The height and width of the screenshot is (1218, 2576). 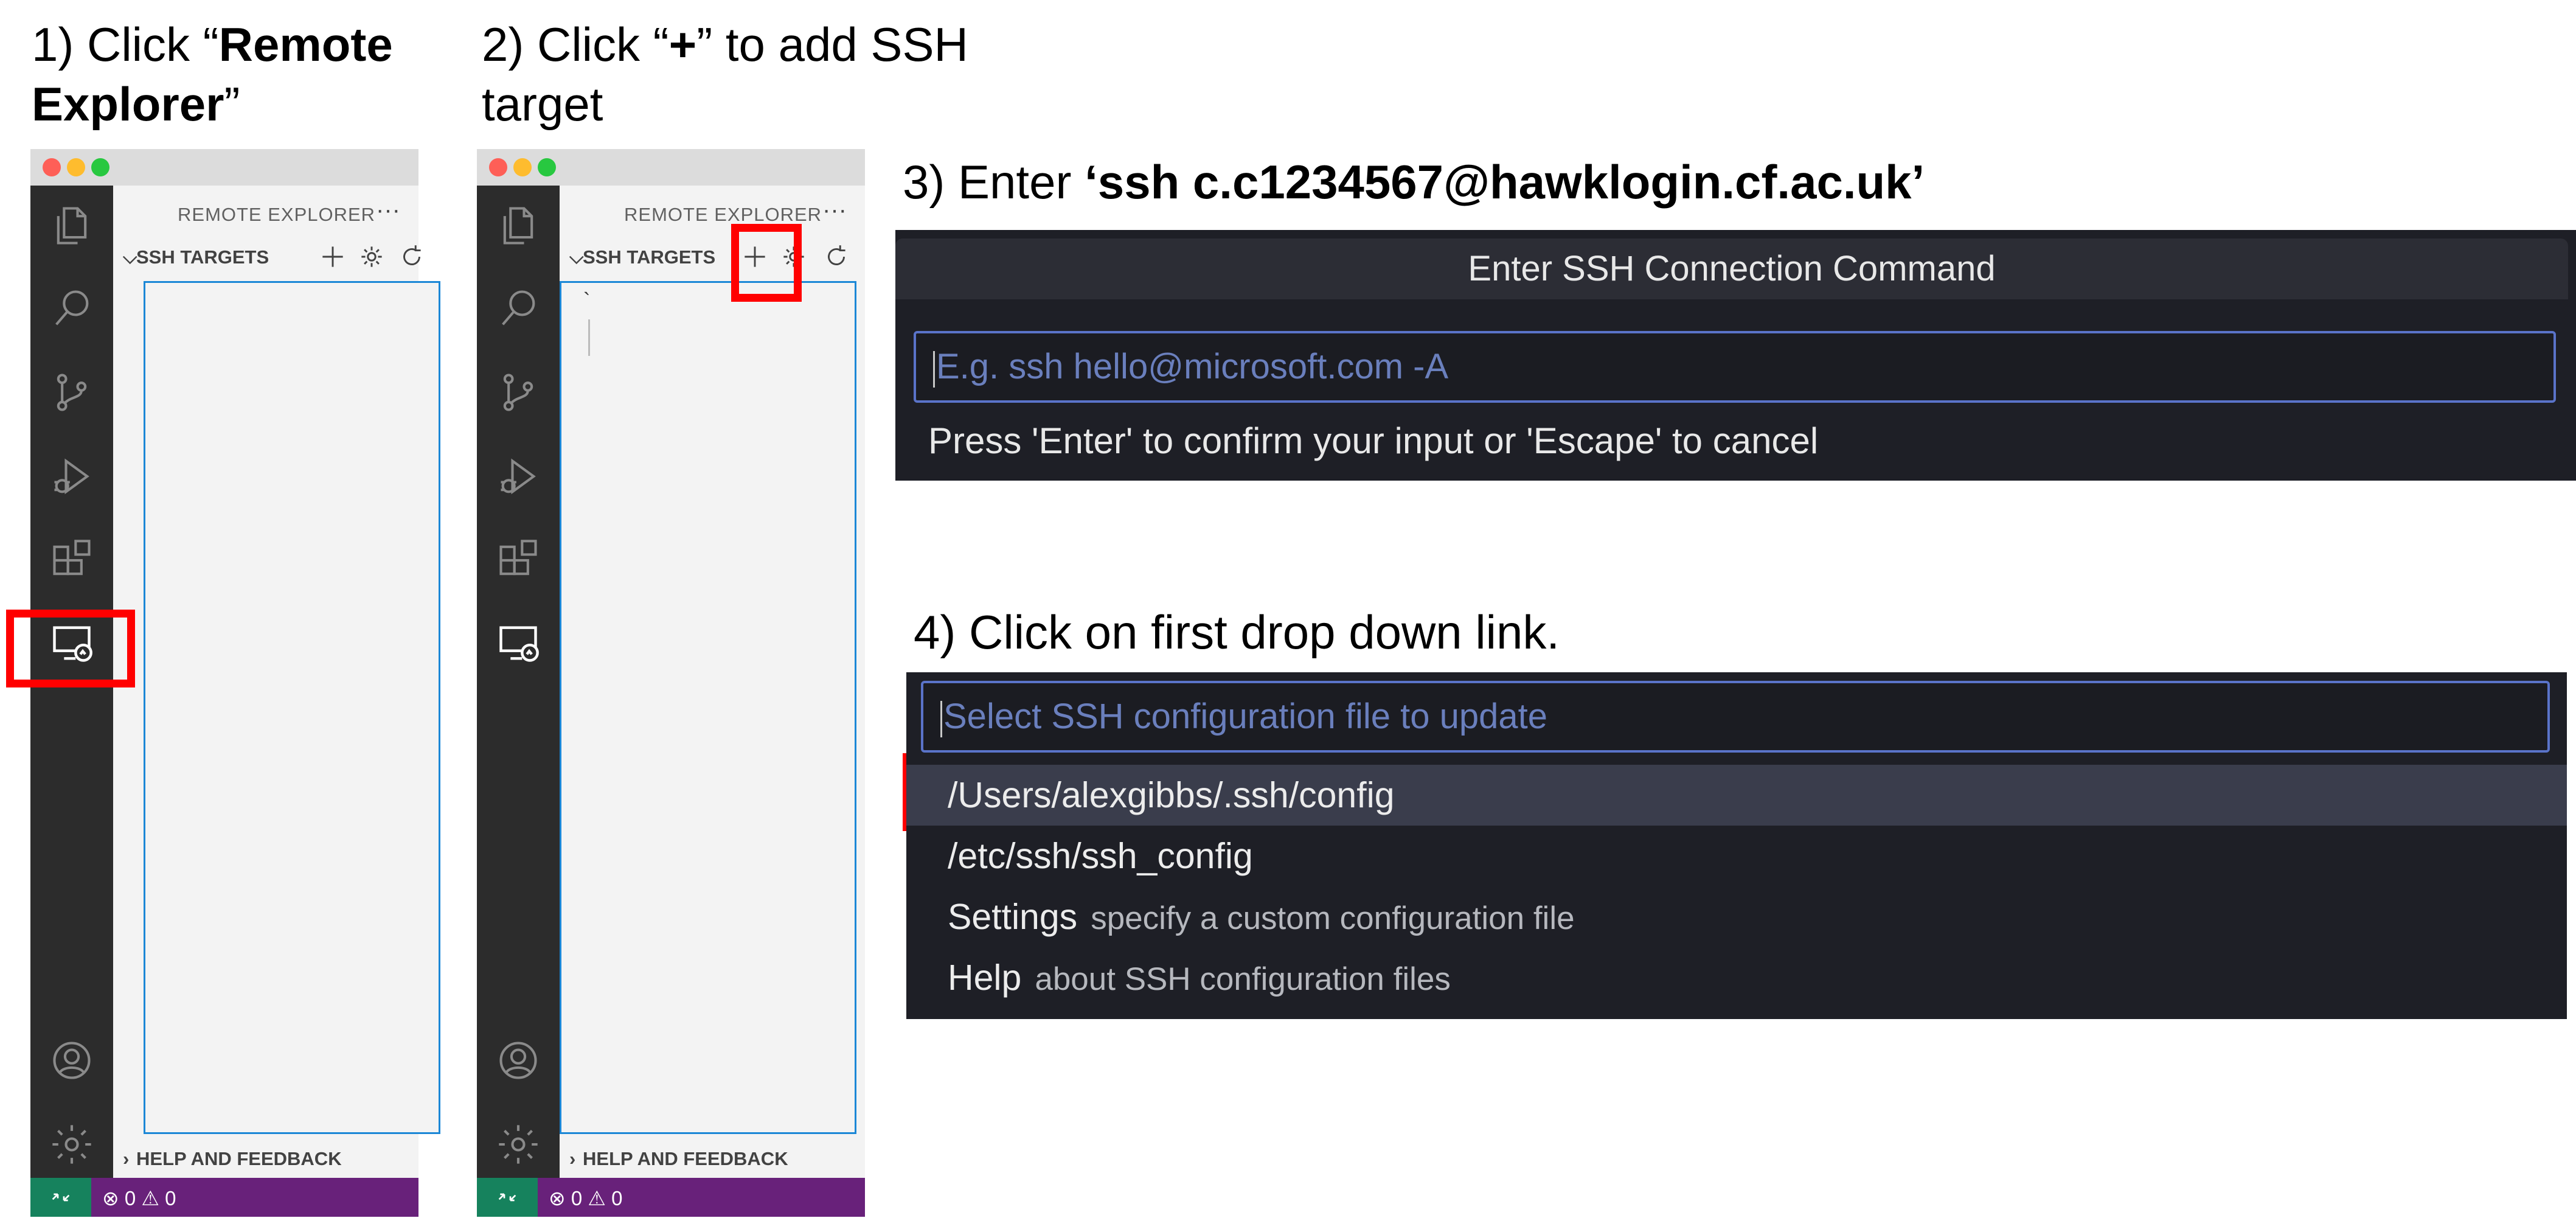 I want to click on dialog-title: Enter SSH Connection Command, so click(x=1731, y=269).